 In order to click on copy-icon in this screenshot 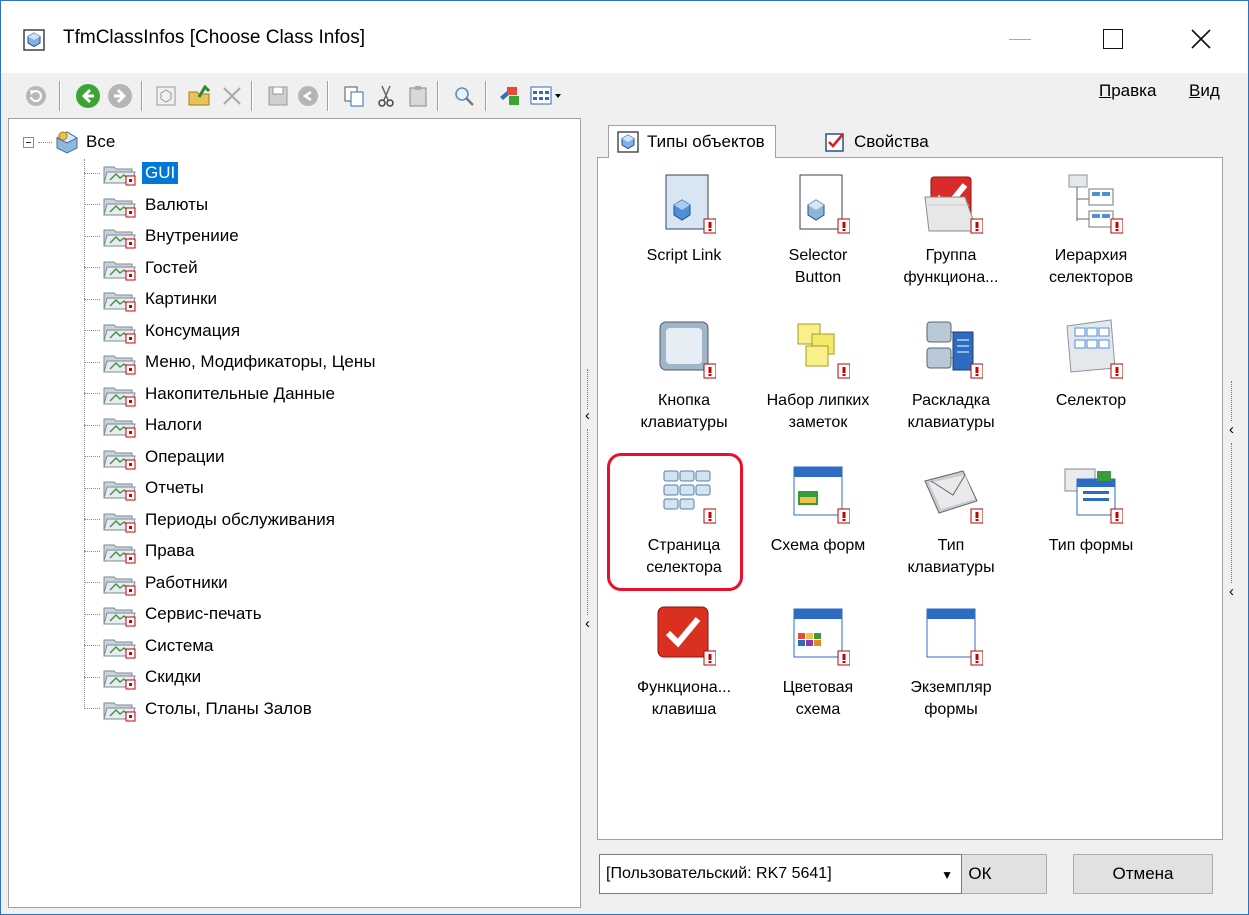, I will do `click(354, 96)`.